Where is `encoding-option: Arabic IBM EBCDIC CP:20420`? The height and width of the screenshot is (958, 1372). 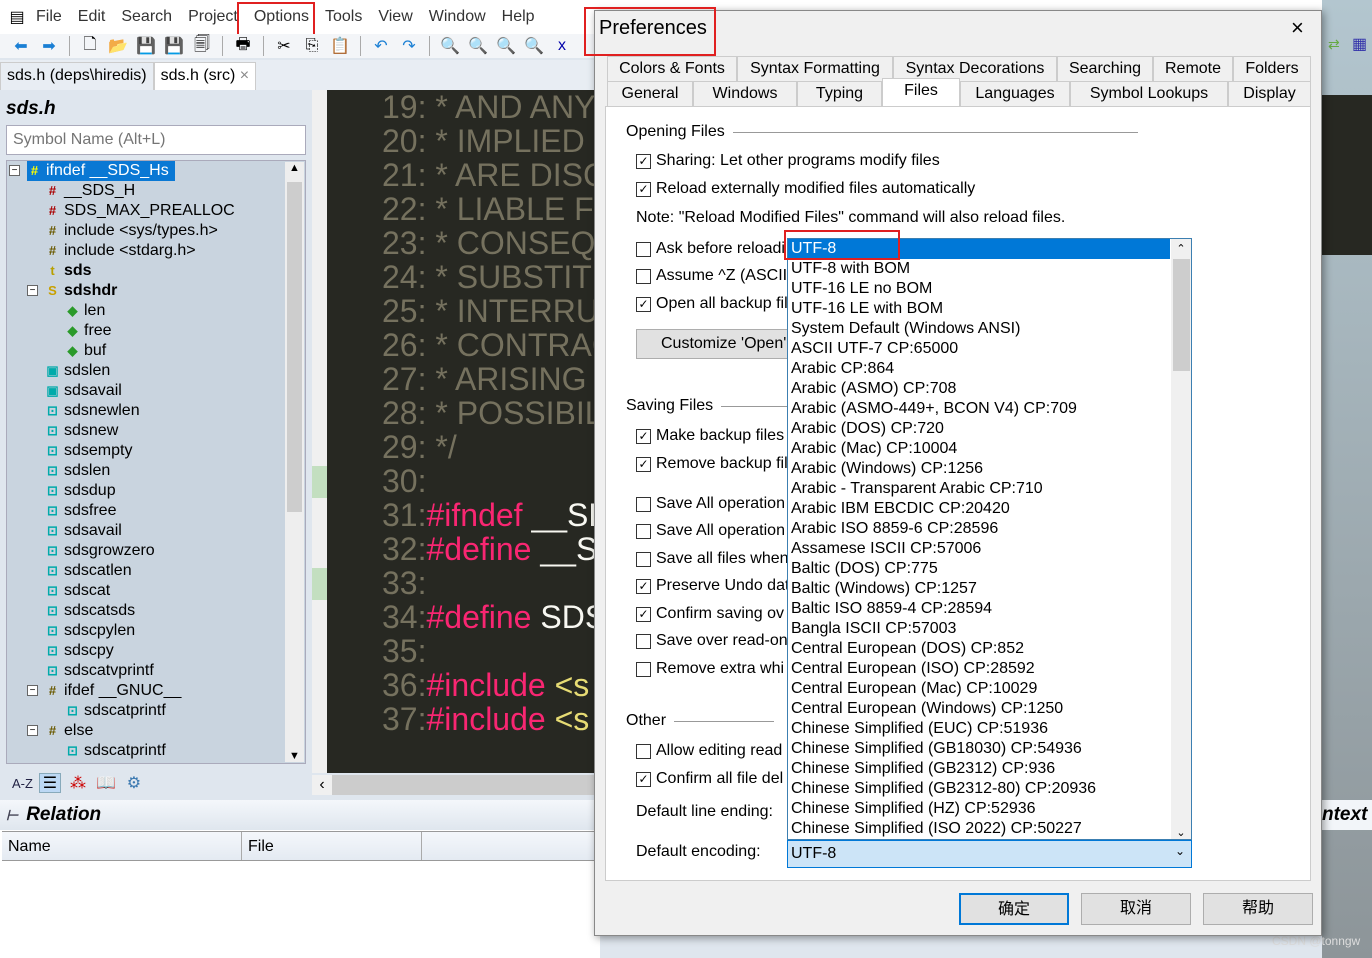 encoding-option: Arabic IBM EBCDIC CP:20420 is located at coordinates (979, 509).